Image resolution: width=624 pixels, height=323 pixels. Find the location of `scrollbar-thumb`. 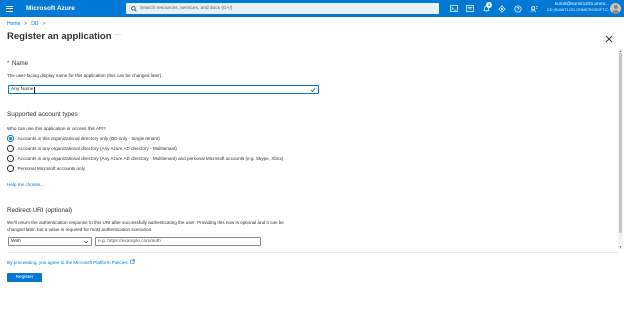

scrollbar-thumb is located at coordinates (620, 143).